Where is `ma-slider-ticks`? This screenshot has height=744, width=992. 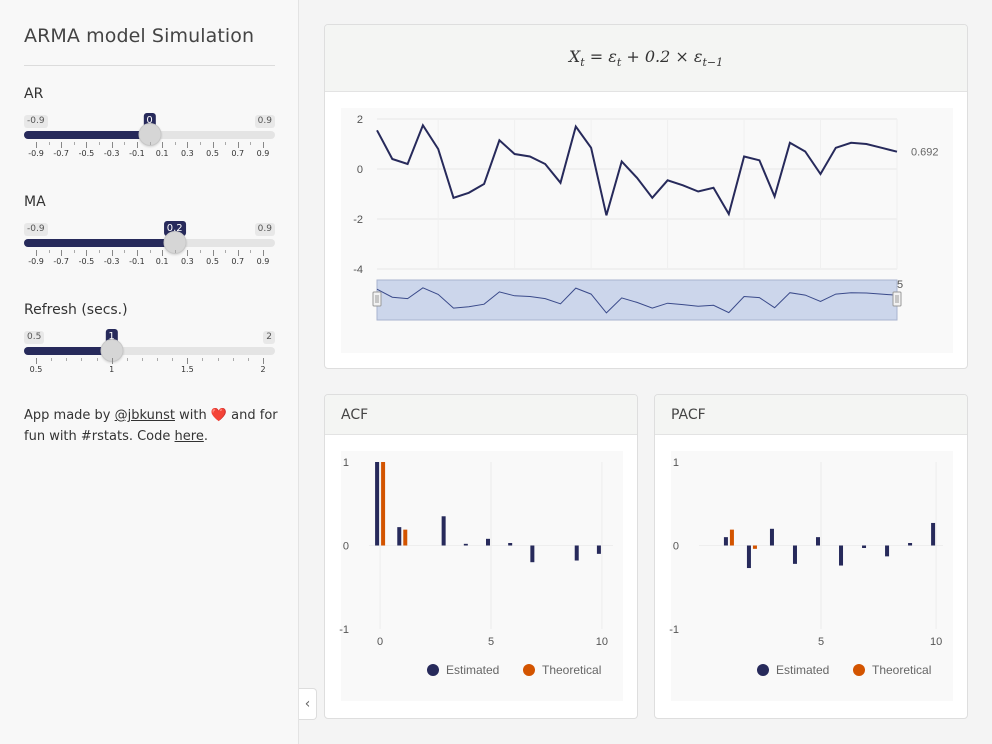 ma-slider-ticks is located at coordinates (149, 253).